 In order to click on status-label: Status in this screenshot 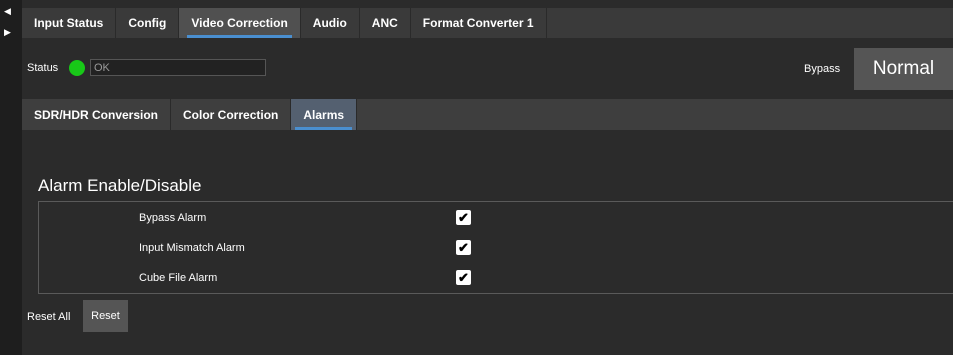, I will do `click(43, 68)`.